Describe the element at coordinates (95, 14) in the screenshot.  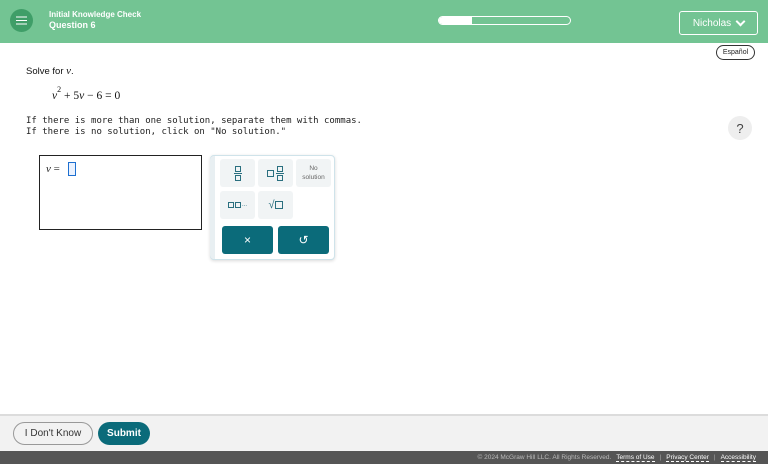
I see `assignment-title: Initial Knowledge Check` at that location.